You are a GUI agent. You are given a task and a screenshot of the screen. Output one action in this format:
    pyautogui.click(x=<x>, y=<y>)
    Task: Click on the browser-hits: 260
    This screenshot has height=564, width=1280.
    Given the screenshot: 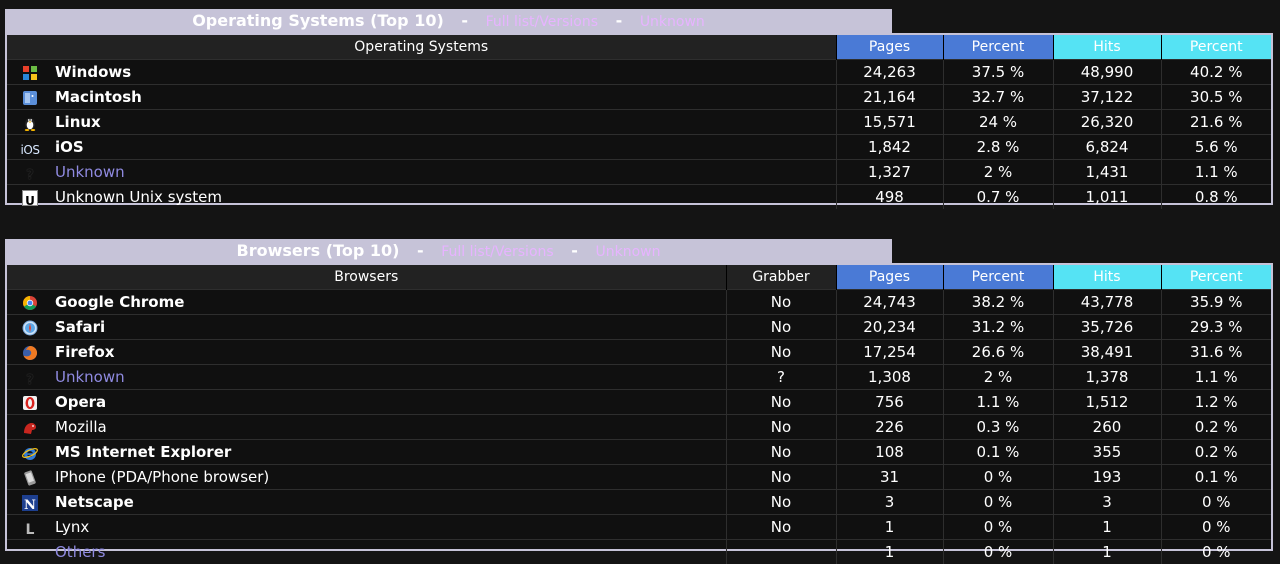 What is the action you would take?
    pyautogui.click(x=1107, y=427)
    